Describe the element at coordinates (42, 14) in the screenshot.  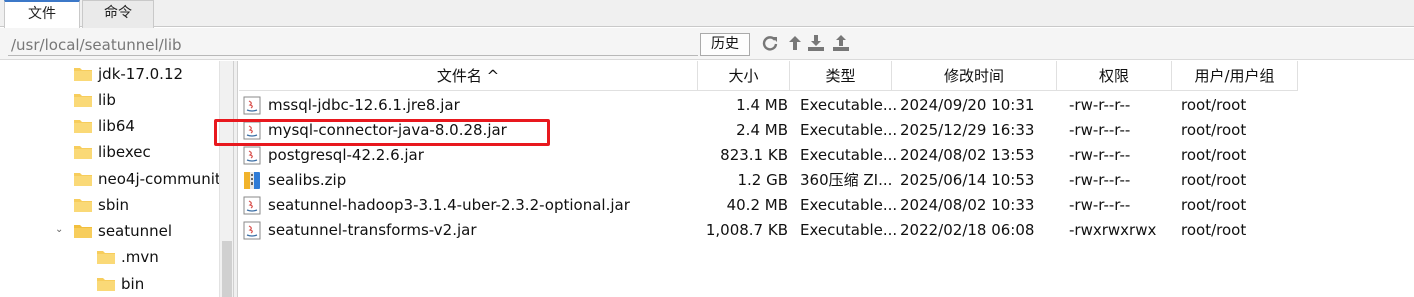
I see `tab-files: 文件` at that location.